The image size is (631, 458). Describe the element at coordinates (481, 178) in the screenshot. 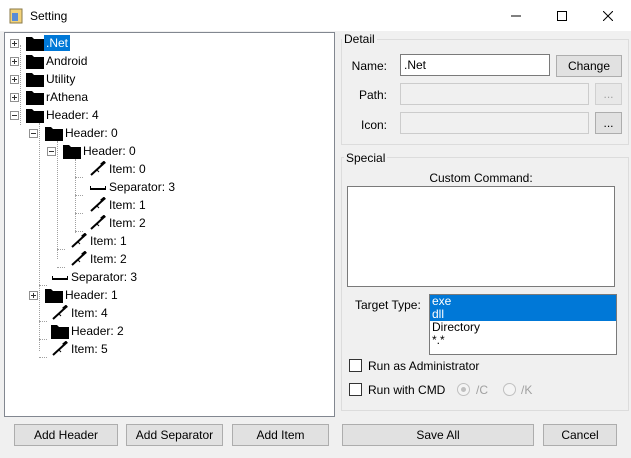

I see `custom-command-label: Custom Command:` at that location.